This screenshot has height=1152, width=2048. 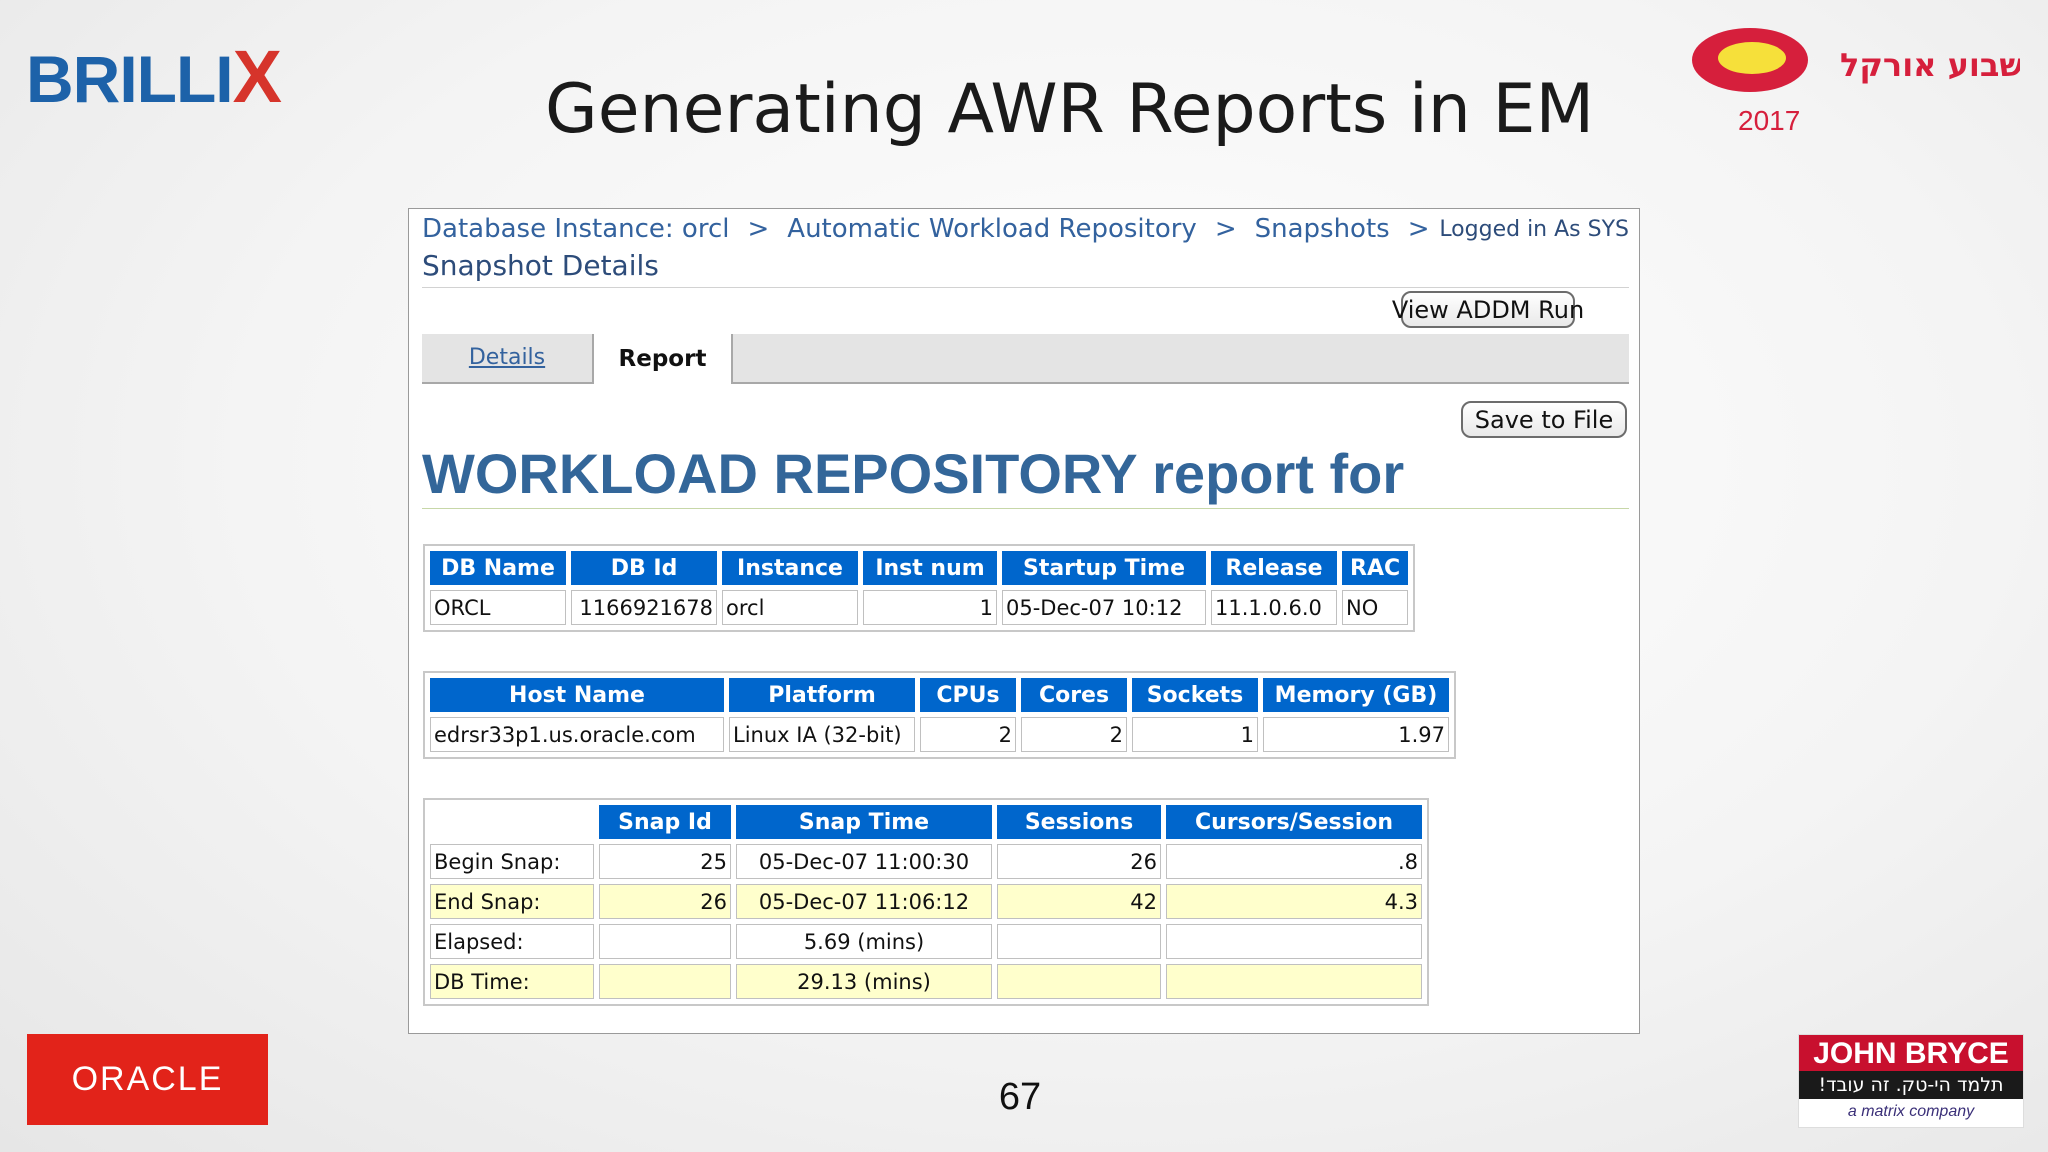 I want to click on column-header: Sockets, so click(x=1195, y=695).